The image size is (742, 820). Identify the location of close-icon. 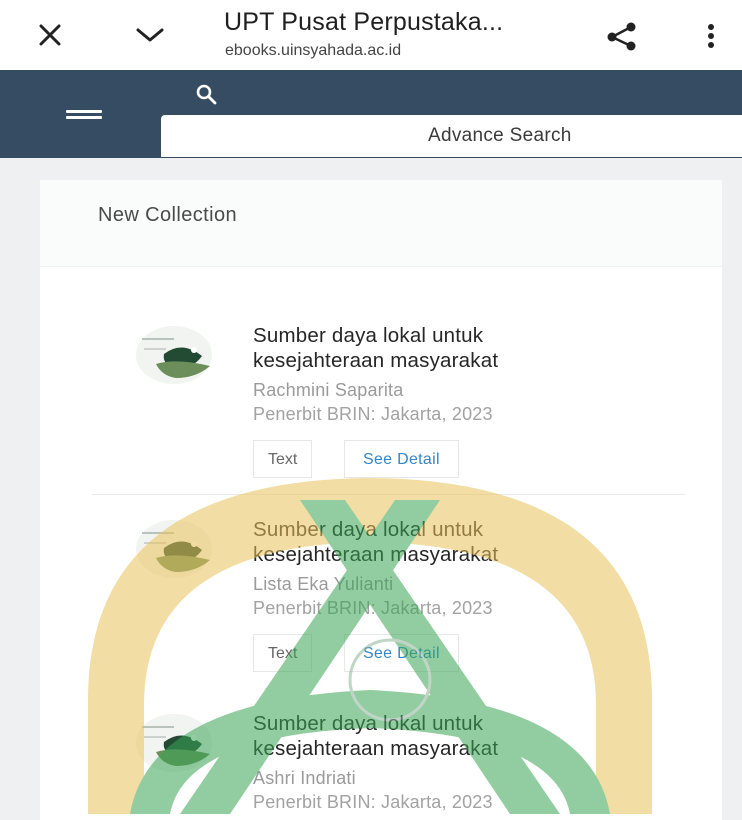
(50, 35).